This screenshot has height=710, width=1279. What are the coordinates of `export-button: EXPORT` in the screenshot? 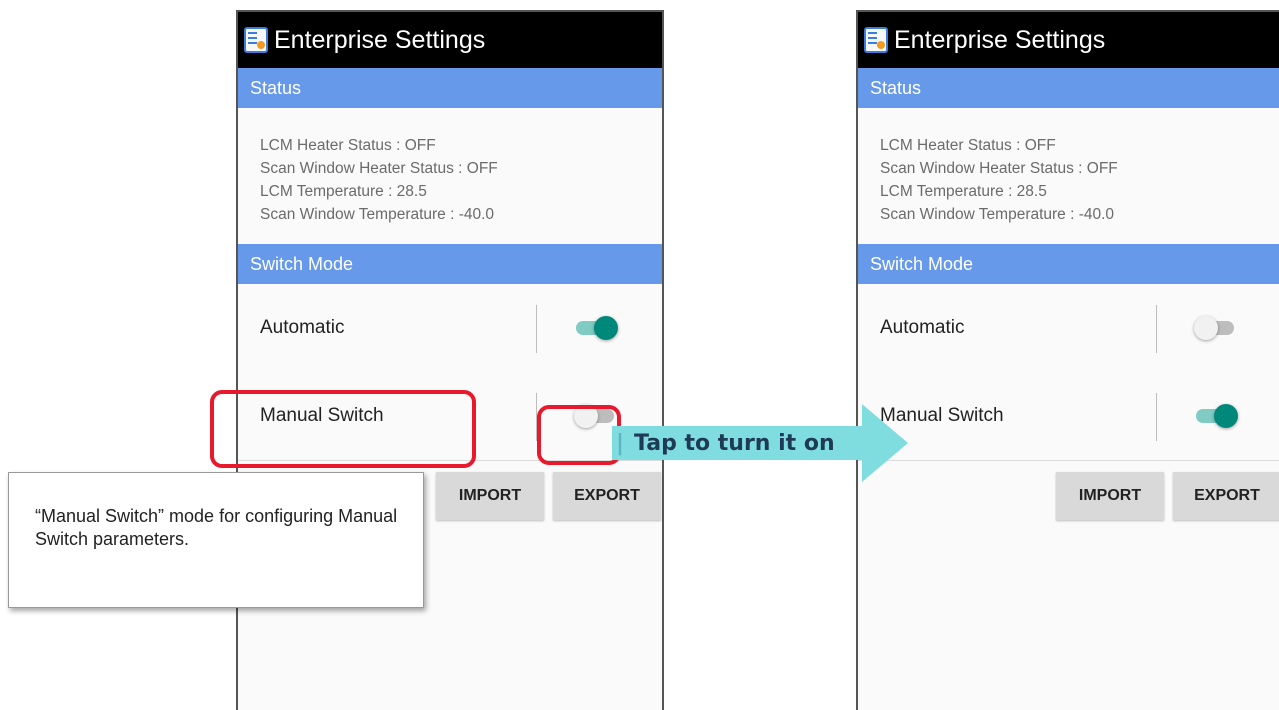 It's located at (1226, 496).